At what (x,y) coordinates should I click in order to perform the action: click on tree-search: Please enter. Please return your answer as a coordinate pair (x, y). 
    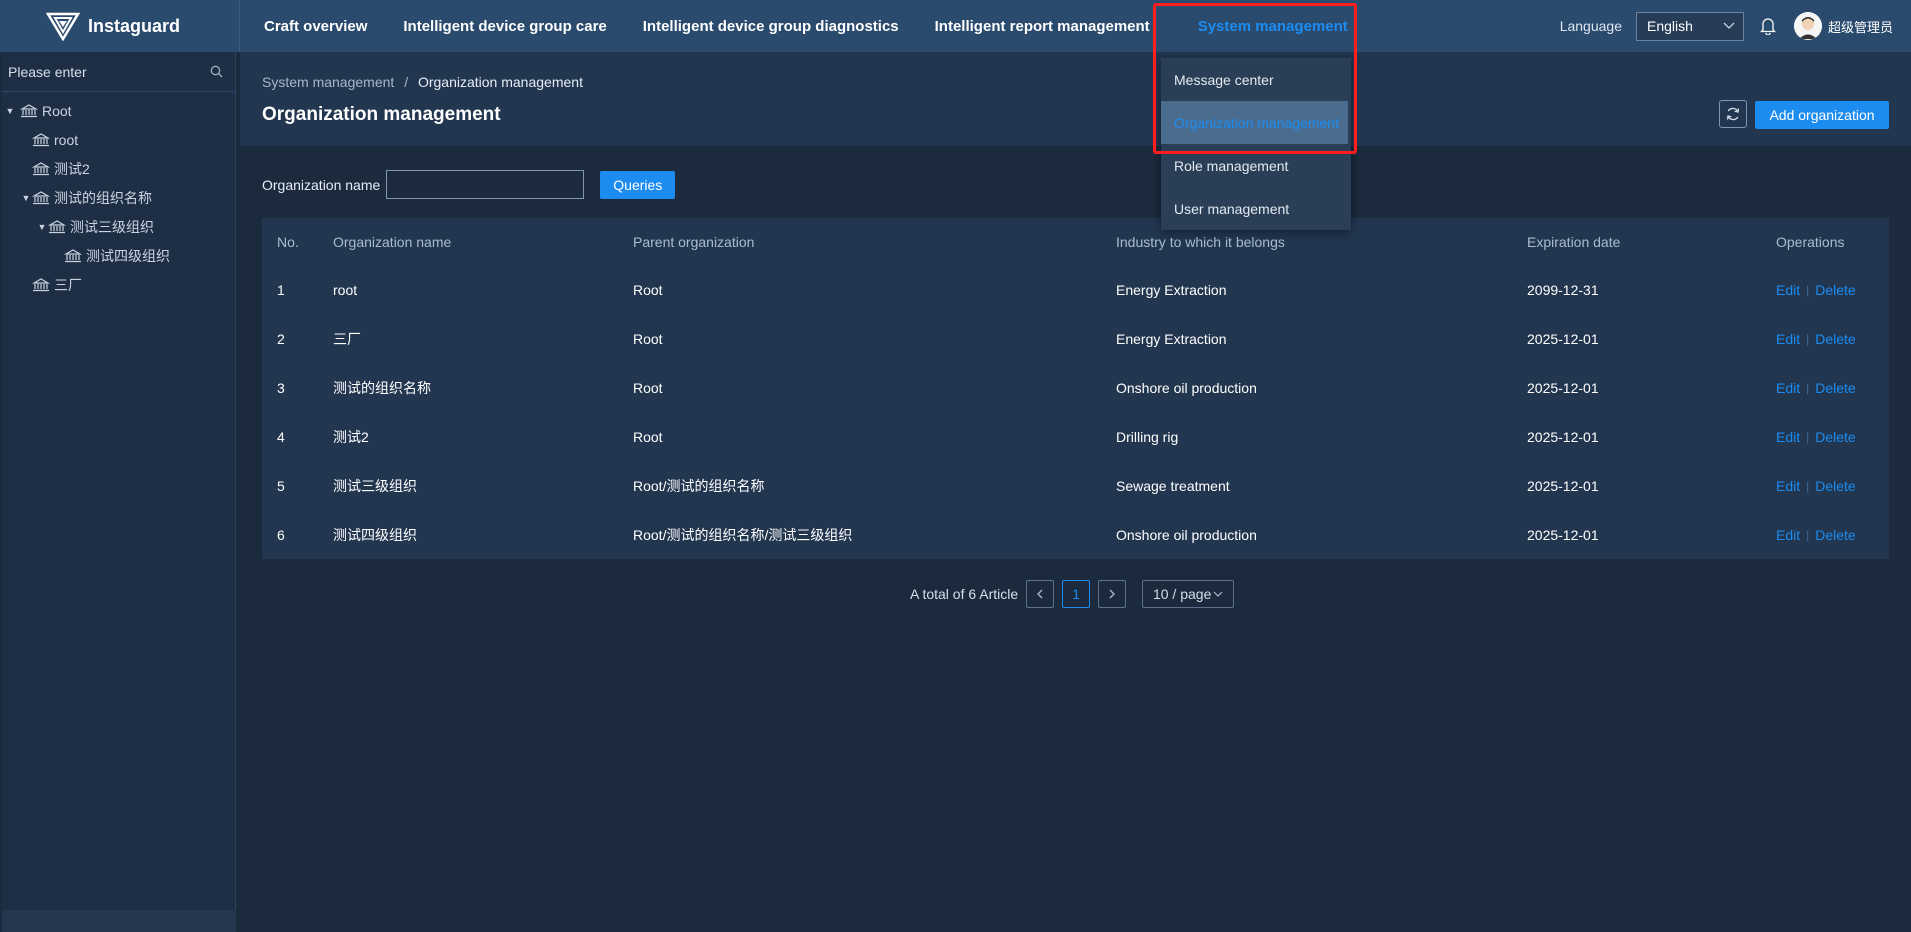
    Looking at the image, I should click on (118, 72).